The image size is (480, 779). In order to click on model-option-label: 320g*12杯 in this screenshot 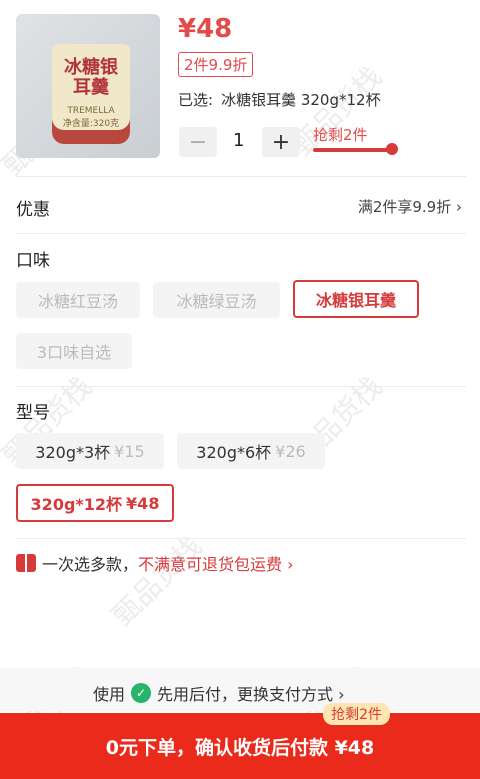, I will do `click(76, 504)`.